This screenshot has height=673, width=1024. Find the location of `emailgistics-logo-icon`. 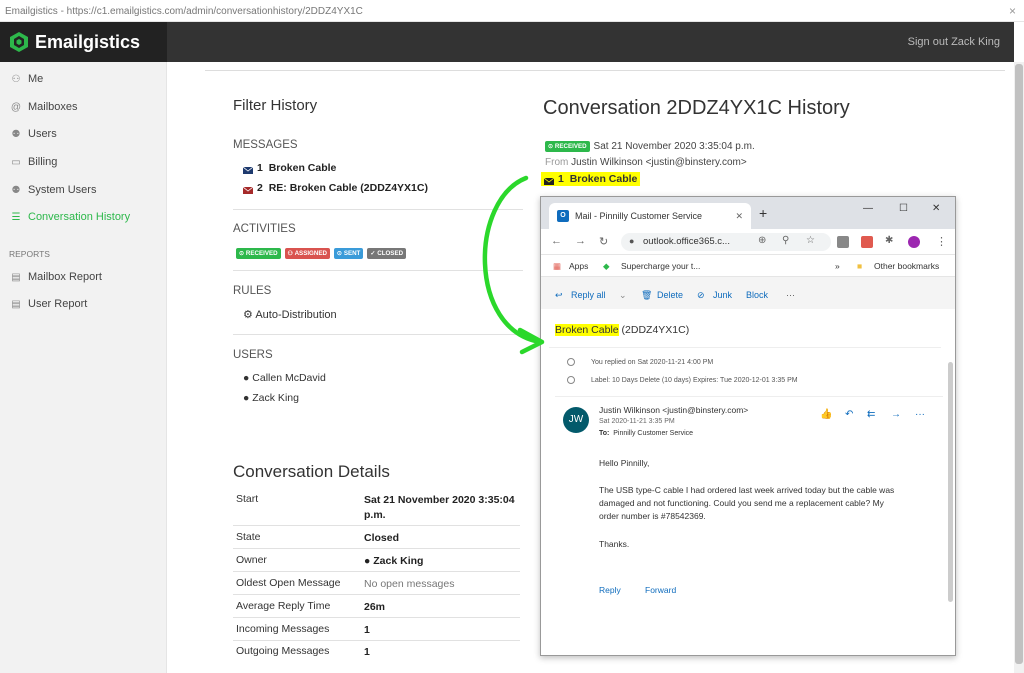

emailgistics-logo-icon is located at coordinates (19, 42).